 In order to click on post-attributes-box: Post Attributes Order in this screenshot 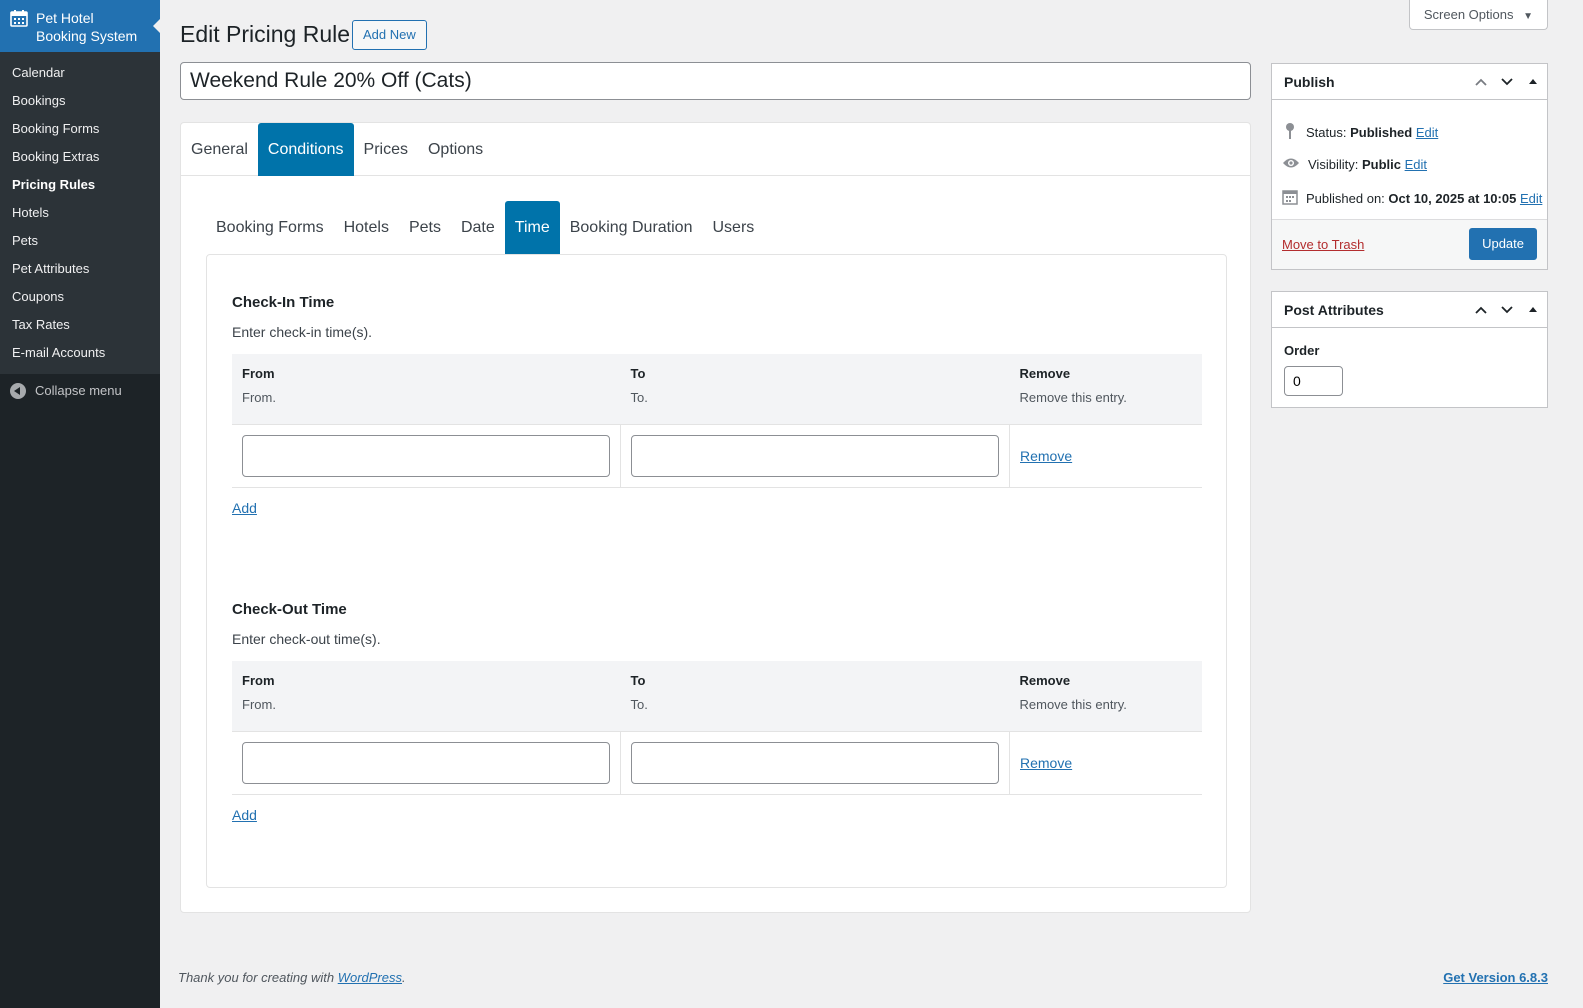, I will do `click(1409, 349)`.